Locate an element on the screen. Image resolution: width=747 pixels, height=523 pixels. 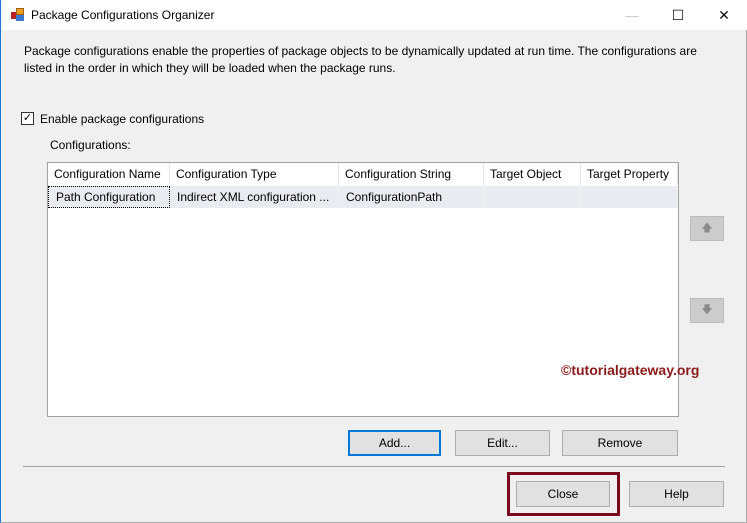
app-icon is located at coordinates (18, 15).